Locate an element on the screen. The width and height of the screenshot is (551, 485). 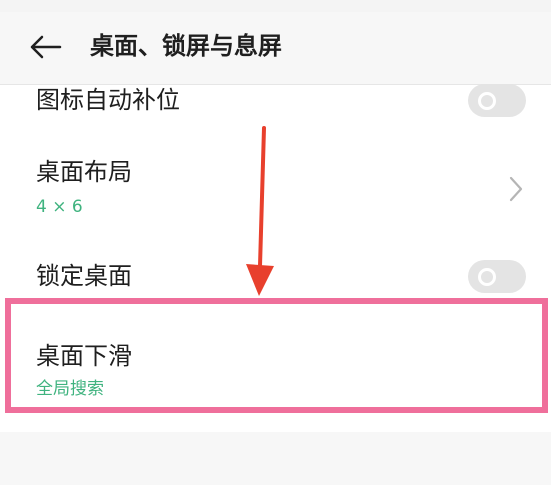
chevron-right-icon is located at coordinates (516, 189).